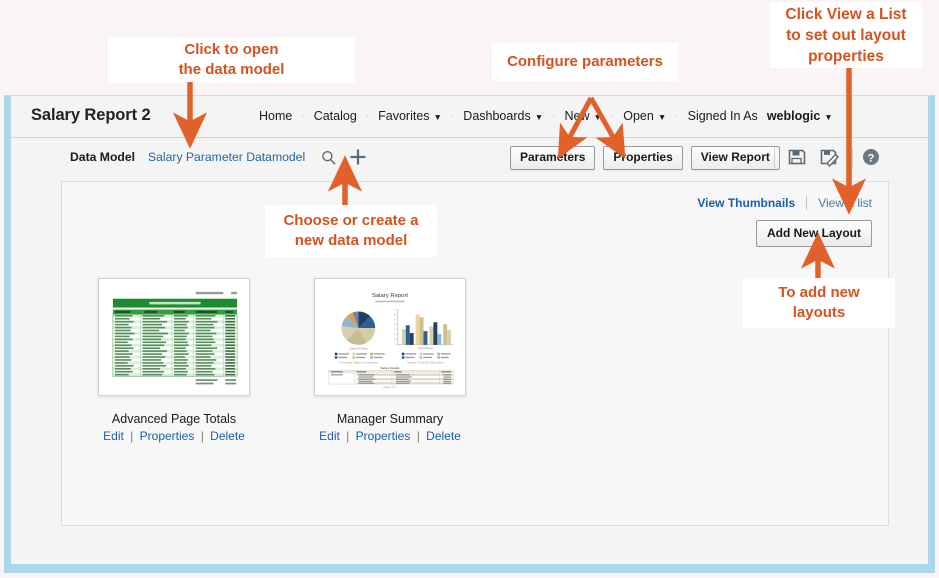  I want to click on nav-item-open: Open ▼, so click(644, 116).